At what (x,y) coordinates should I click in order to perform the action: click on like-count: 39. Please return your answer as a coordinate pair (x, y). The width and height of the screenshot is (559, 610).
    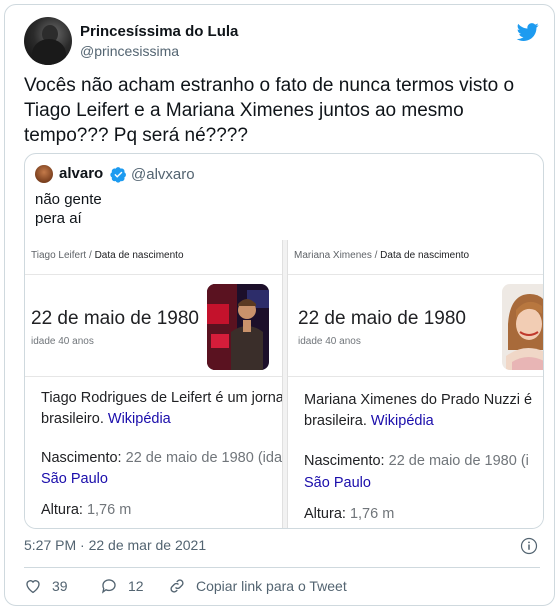
    Looking at the image, I should click on (60, 586).